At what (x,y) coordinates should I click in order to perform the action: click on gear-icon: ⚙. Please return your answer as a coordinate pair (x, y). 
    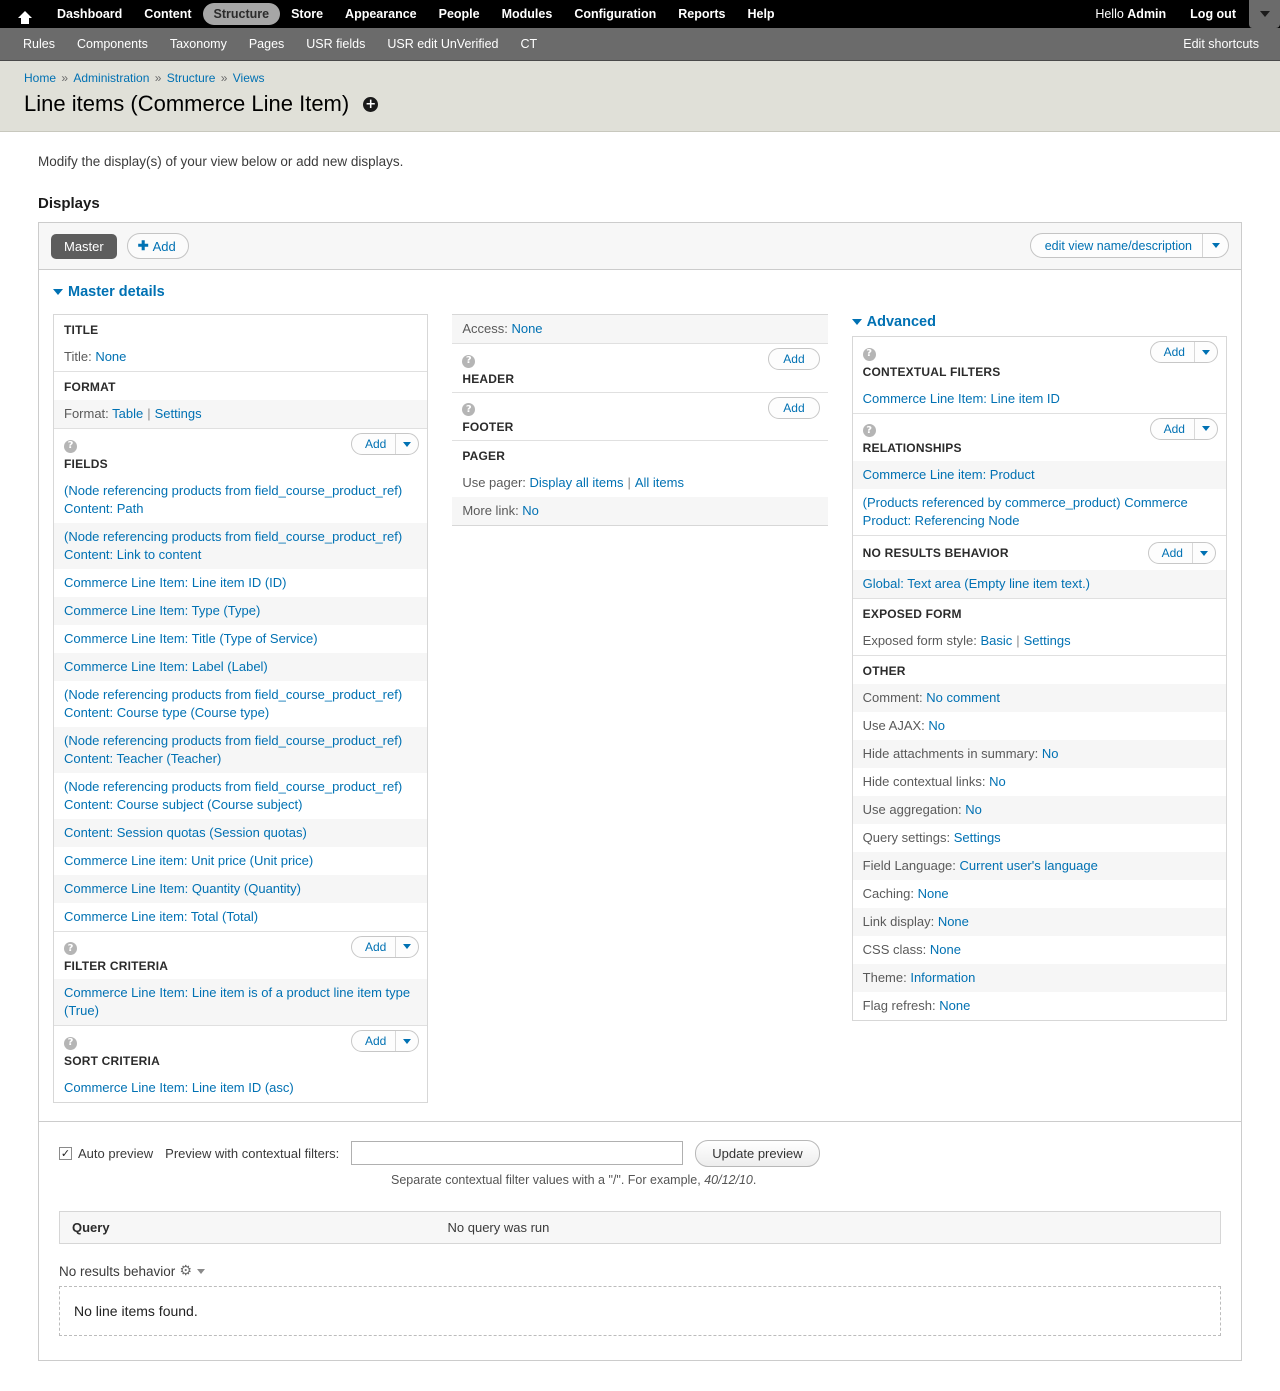
    Looking at the image, I should click on (185, 1271).